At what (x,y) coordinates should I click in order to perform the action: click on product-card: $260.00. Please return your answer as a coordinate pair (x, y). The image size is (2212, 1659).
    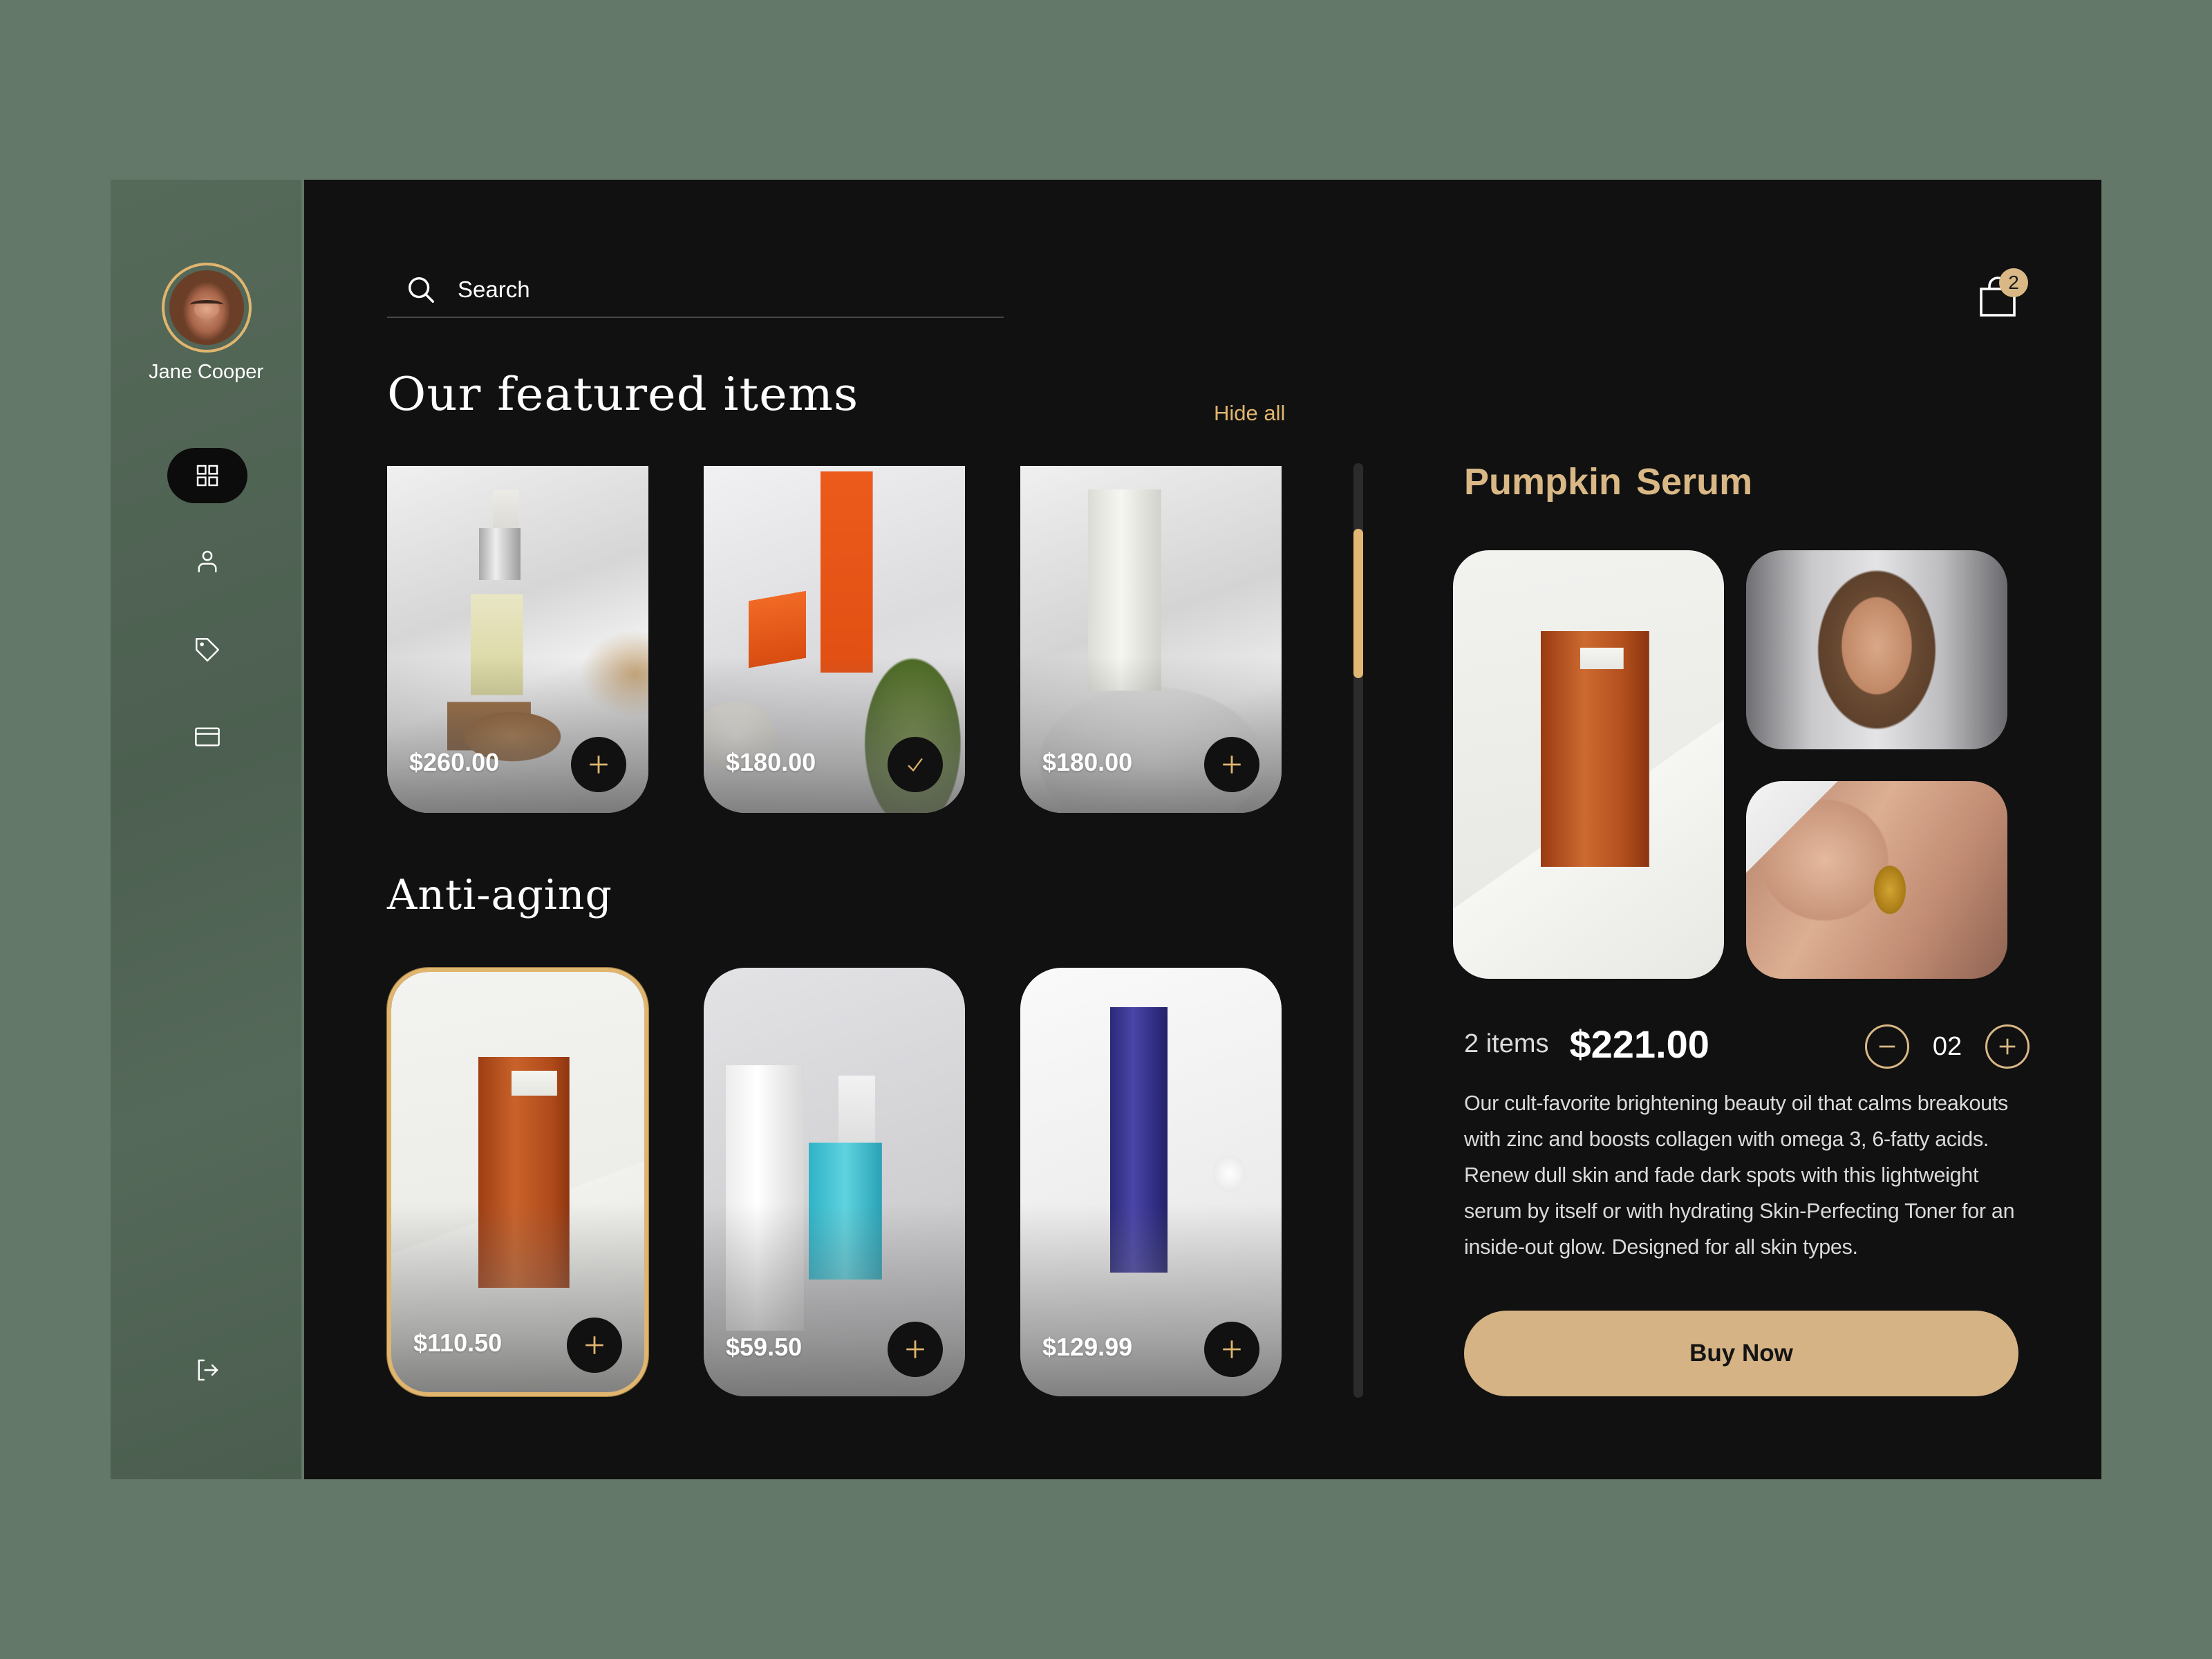
    Looking at the image, I should click on (517, 639).